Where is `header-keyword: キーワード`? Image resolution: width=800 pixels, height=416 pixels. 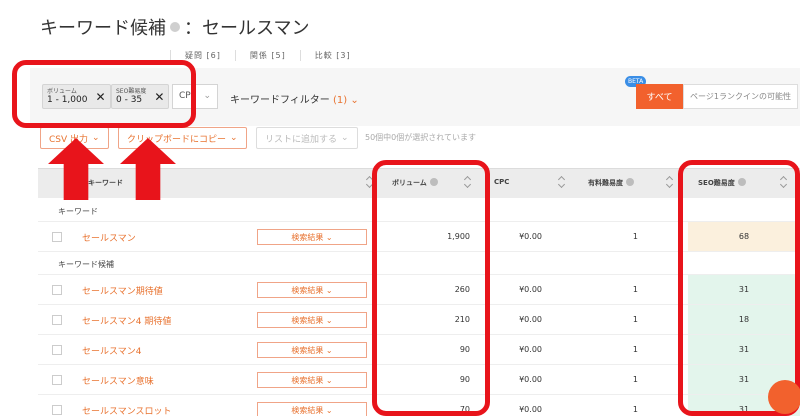 header-keyword: キーワード is located at coordinates (105, 183).